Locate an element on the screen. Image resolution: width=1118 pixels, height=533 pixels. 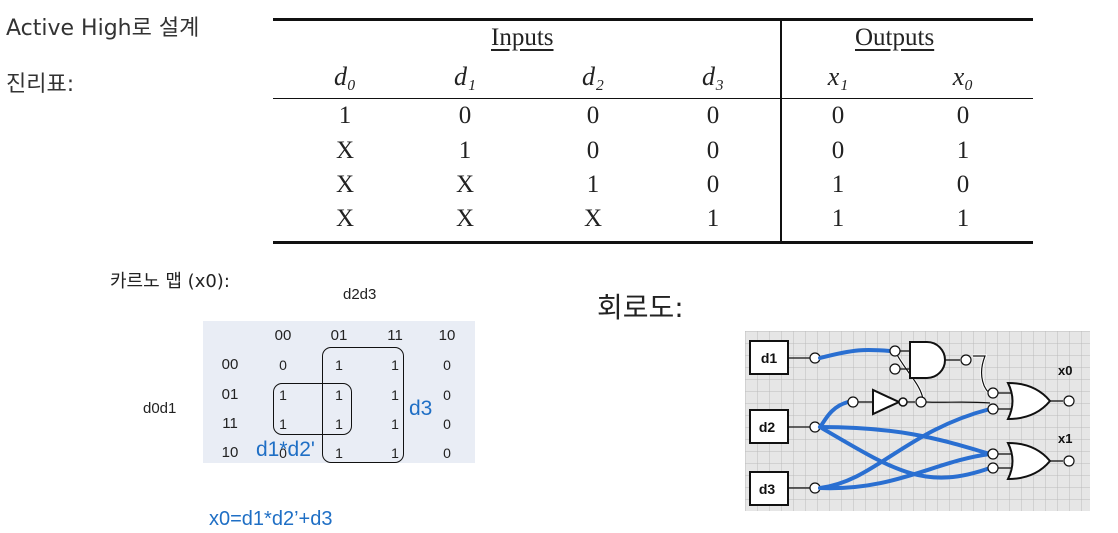
kmap-column-header: 10 is located at coordinates (447, 335).